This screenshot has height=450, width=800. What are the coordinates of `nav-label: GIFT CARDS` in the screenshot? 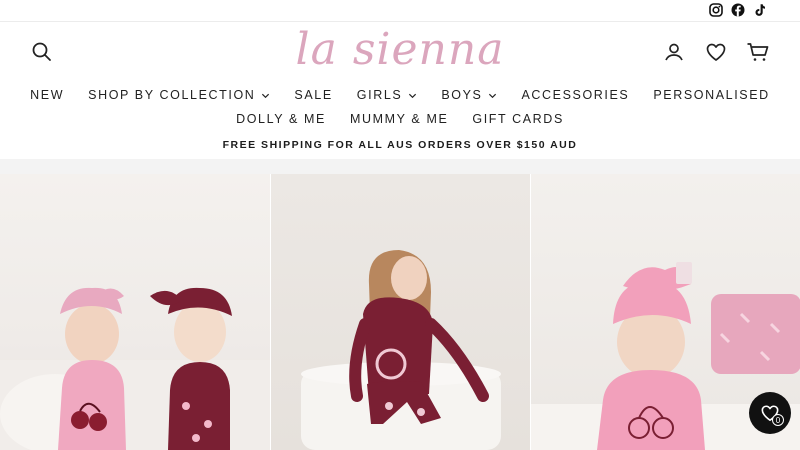 It's located at (518, 119).